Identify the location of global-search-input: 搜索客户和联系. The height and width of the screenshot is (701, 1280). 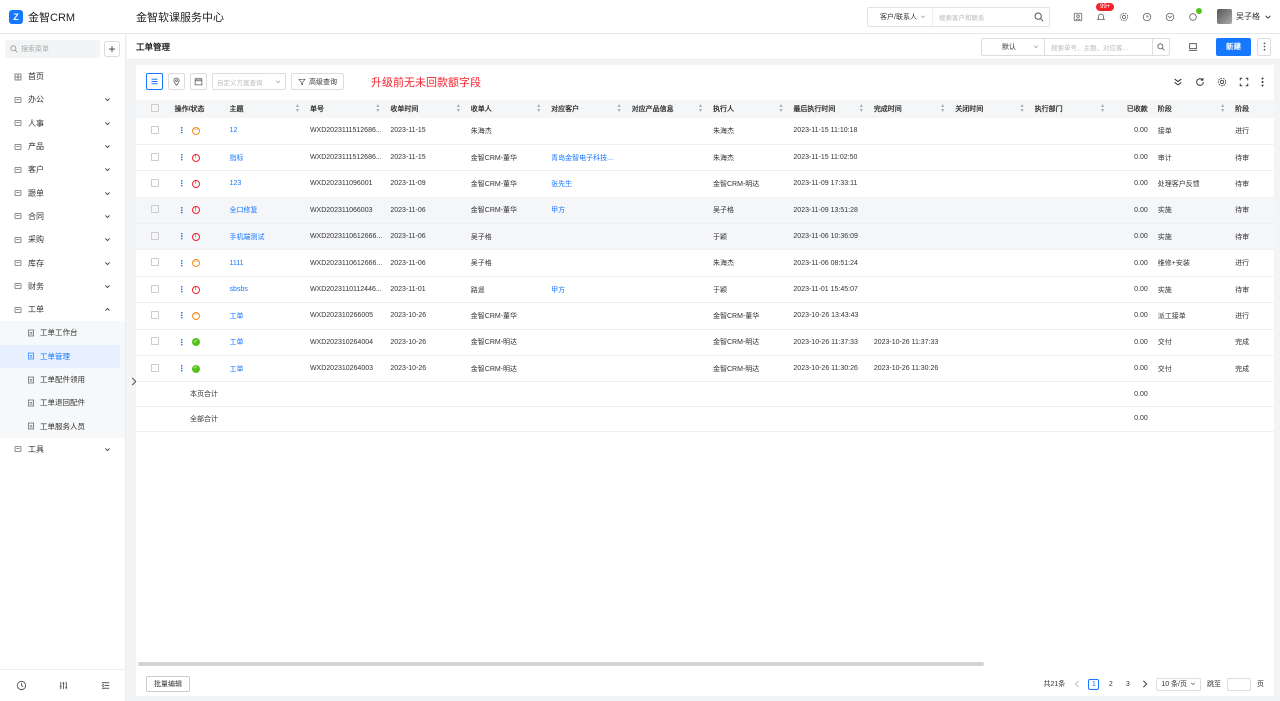
(981, 17).